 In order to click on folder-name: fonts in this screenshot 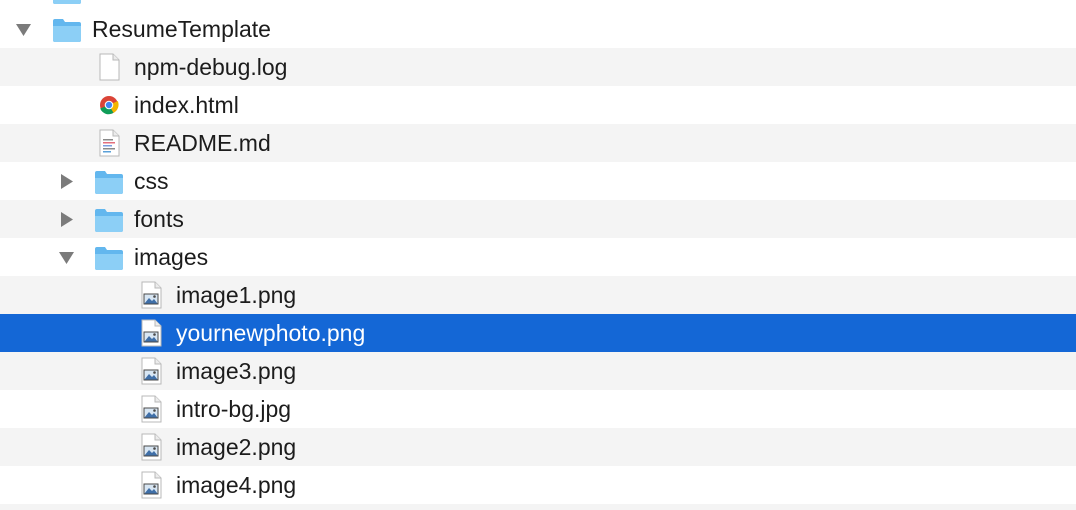, I will do `click(159, 219)`.